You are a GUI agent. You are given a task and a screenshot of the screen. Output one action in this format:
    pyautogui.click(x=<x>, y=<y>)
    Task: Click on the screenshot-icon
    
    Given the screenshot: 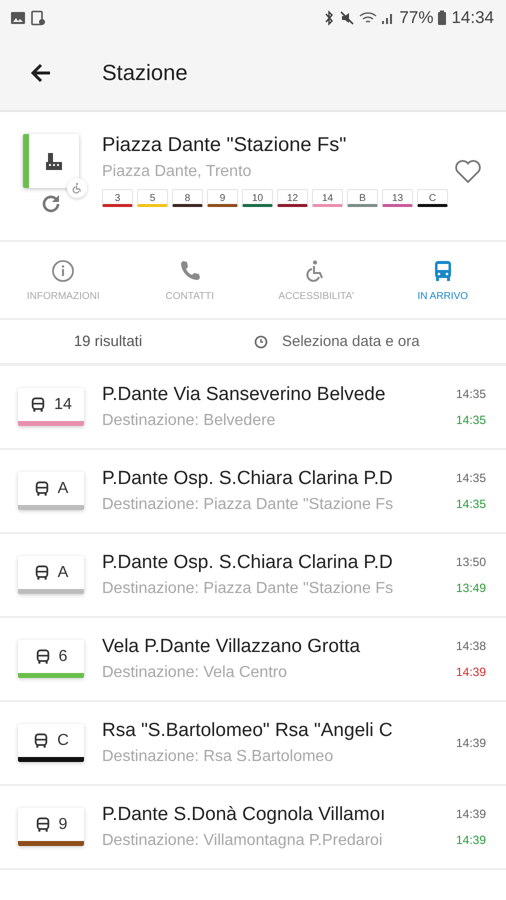 What is the action you would take?
    pyautogui.click(x=38, y=18)
    